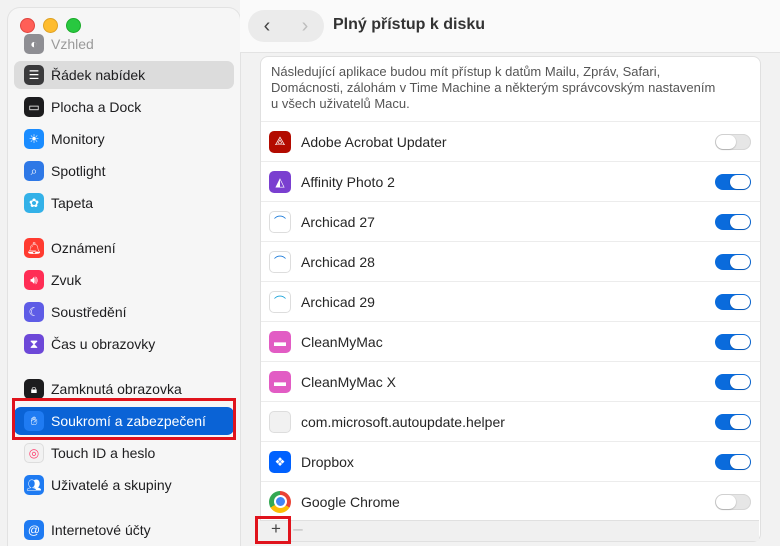 This screenshot has height=546, width=780. I want to click on remove-app-button: –, so click(298, 529).